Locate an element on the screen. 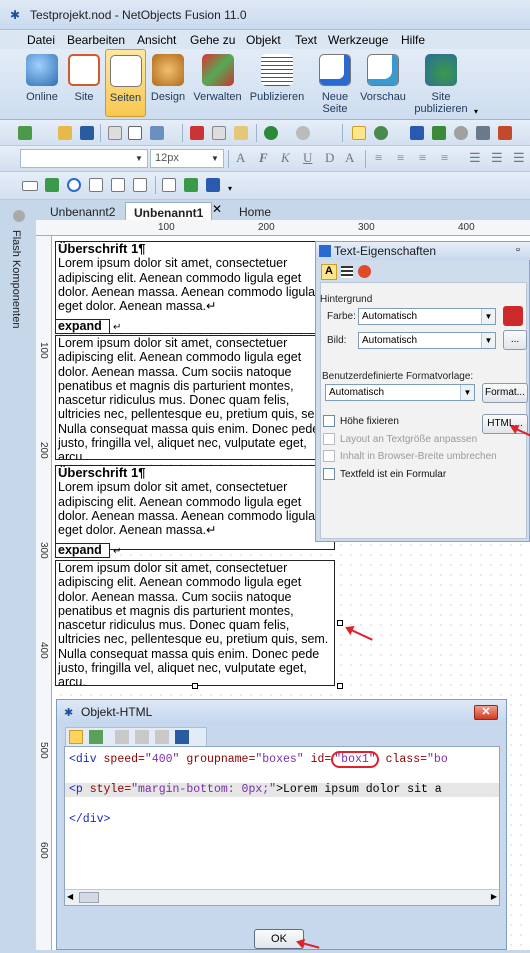 This screenshot has width=530, height=953. radio-tool-icon is located at coordinates (74, 185).